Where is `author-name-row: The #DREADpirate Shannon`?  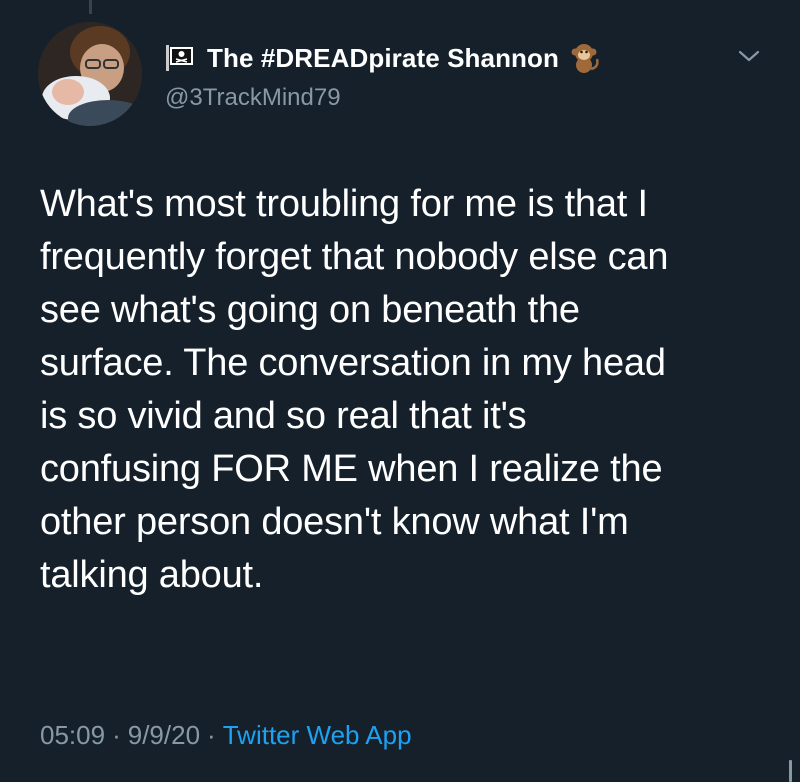
author-name-row: The #DREADpirate Shannon is located at coordinates (383, 58).